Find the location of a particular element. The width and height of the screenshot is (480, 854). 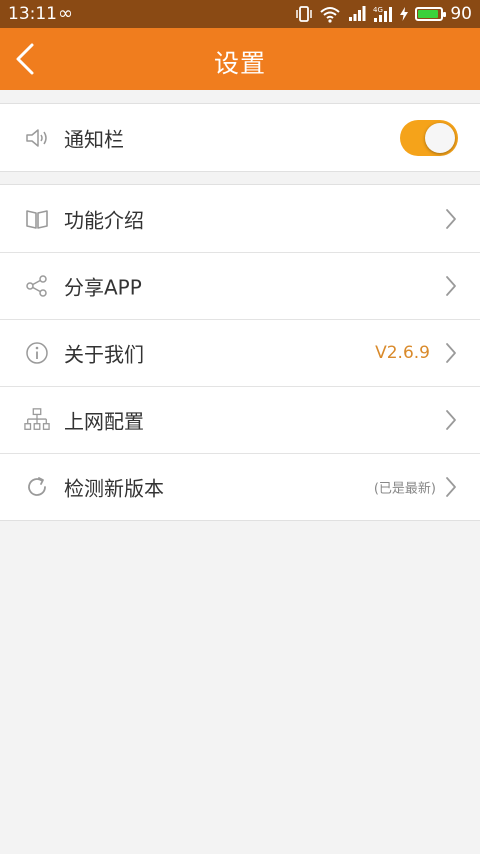

notification-group: 通知栏 is located at coordinates (240, 137).